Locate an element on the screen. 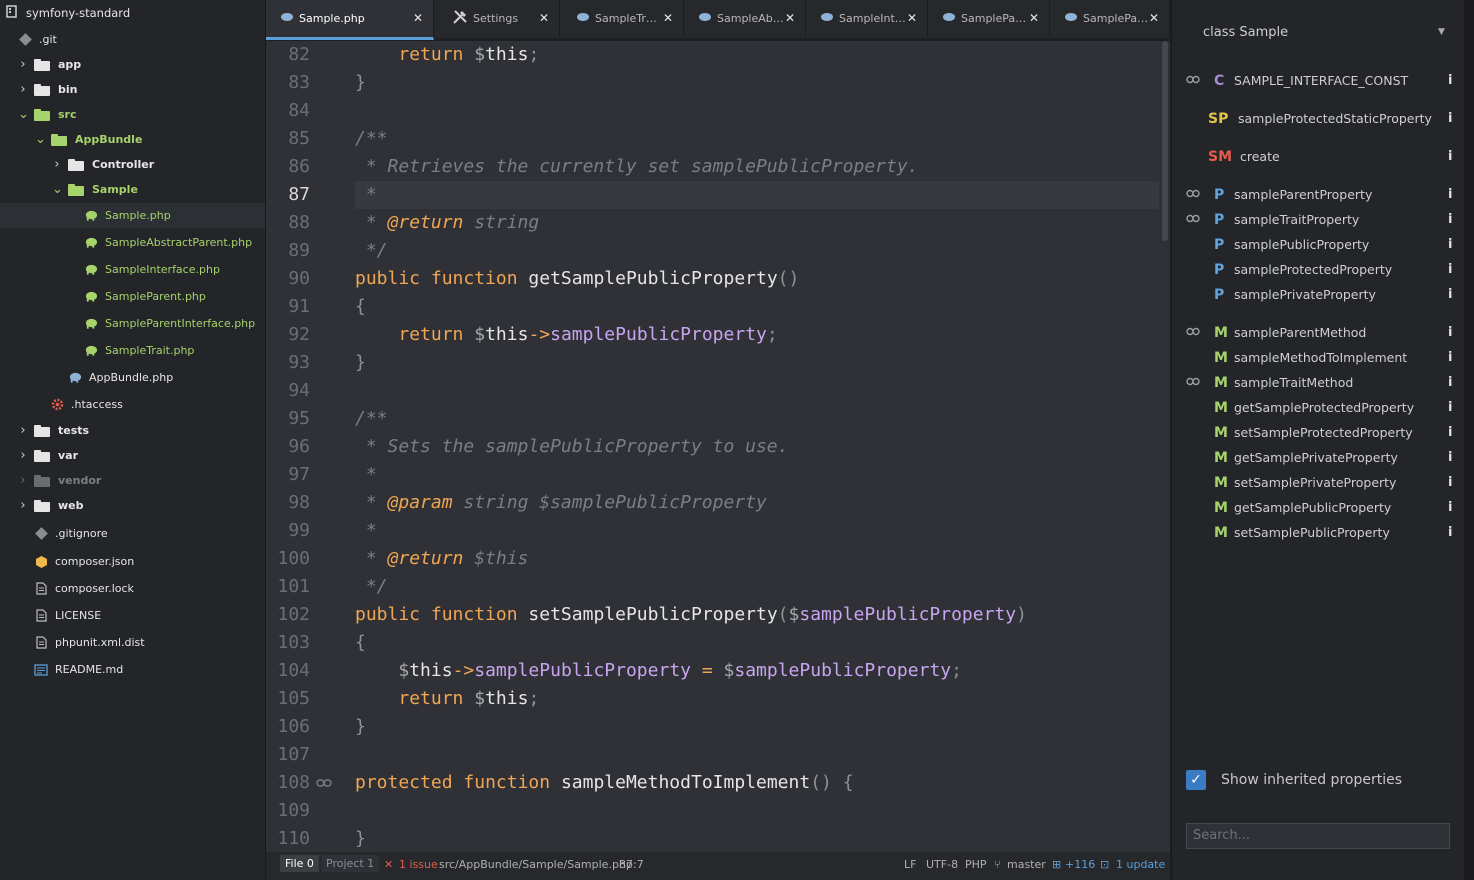  tree-item: ⌄ AppBundle is located at coordinates (132, 139).